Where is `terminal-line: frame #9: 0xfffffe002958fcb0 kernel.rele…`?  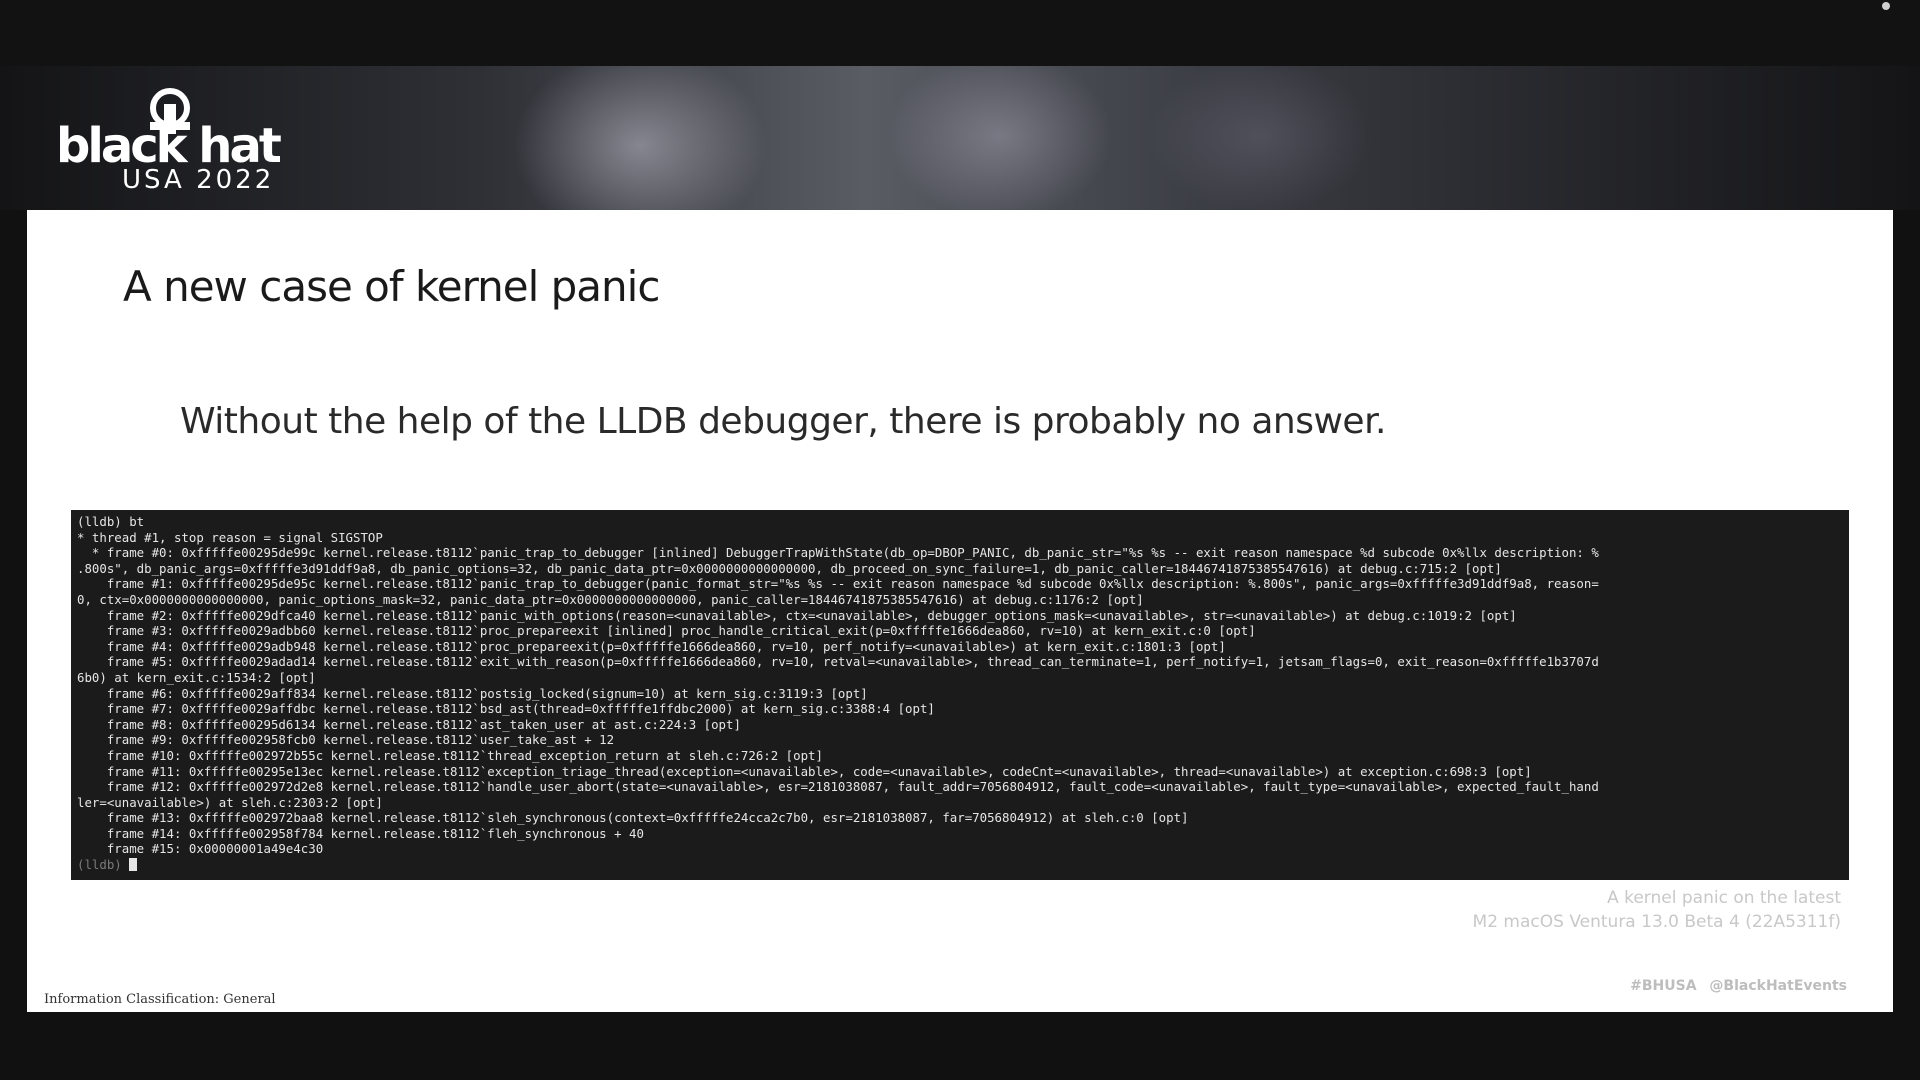
terminal-line: frame #9: 0xfffffe002958fcb0 kernel.rele… is located at coordinates (346, 740).